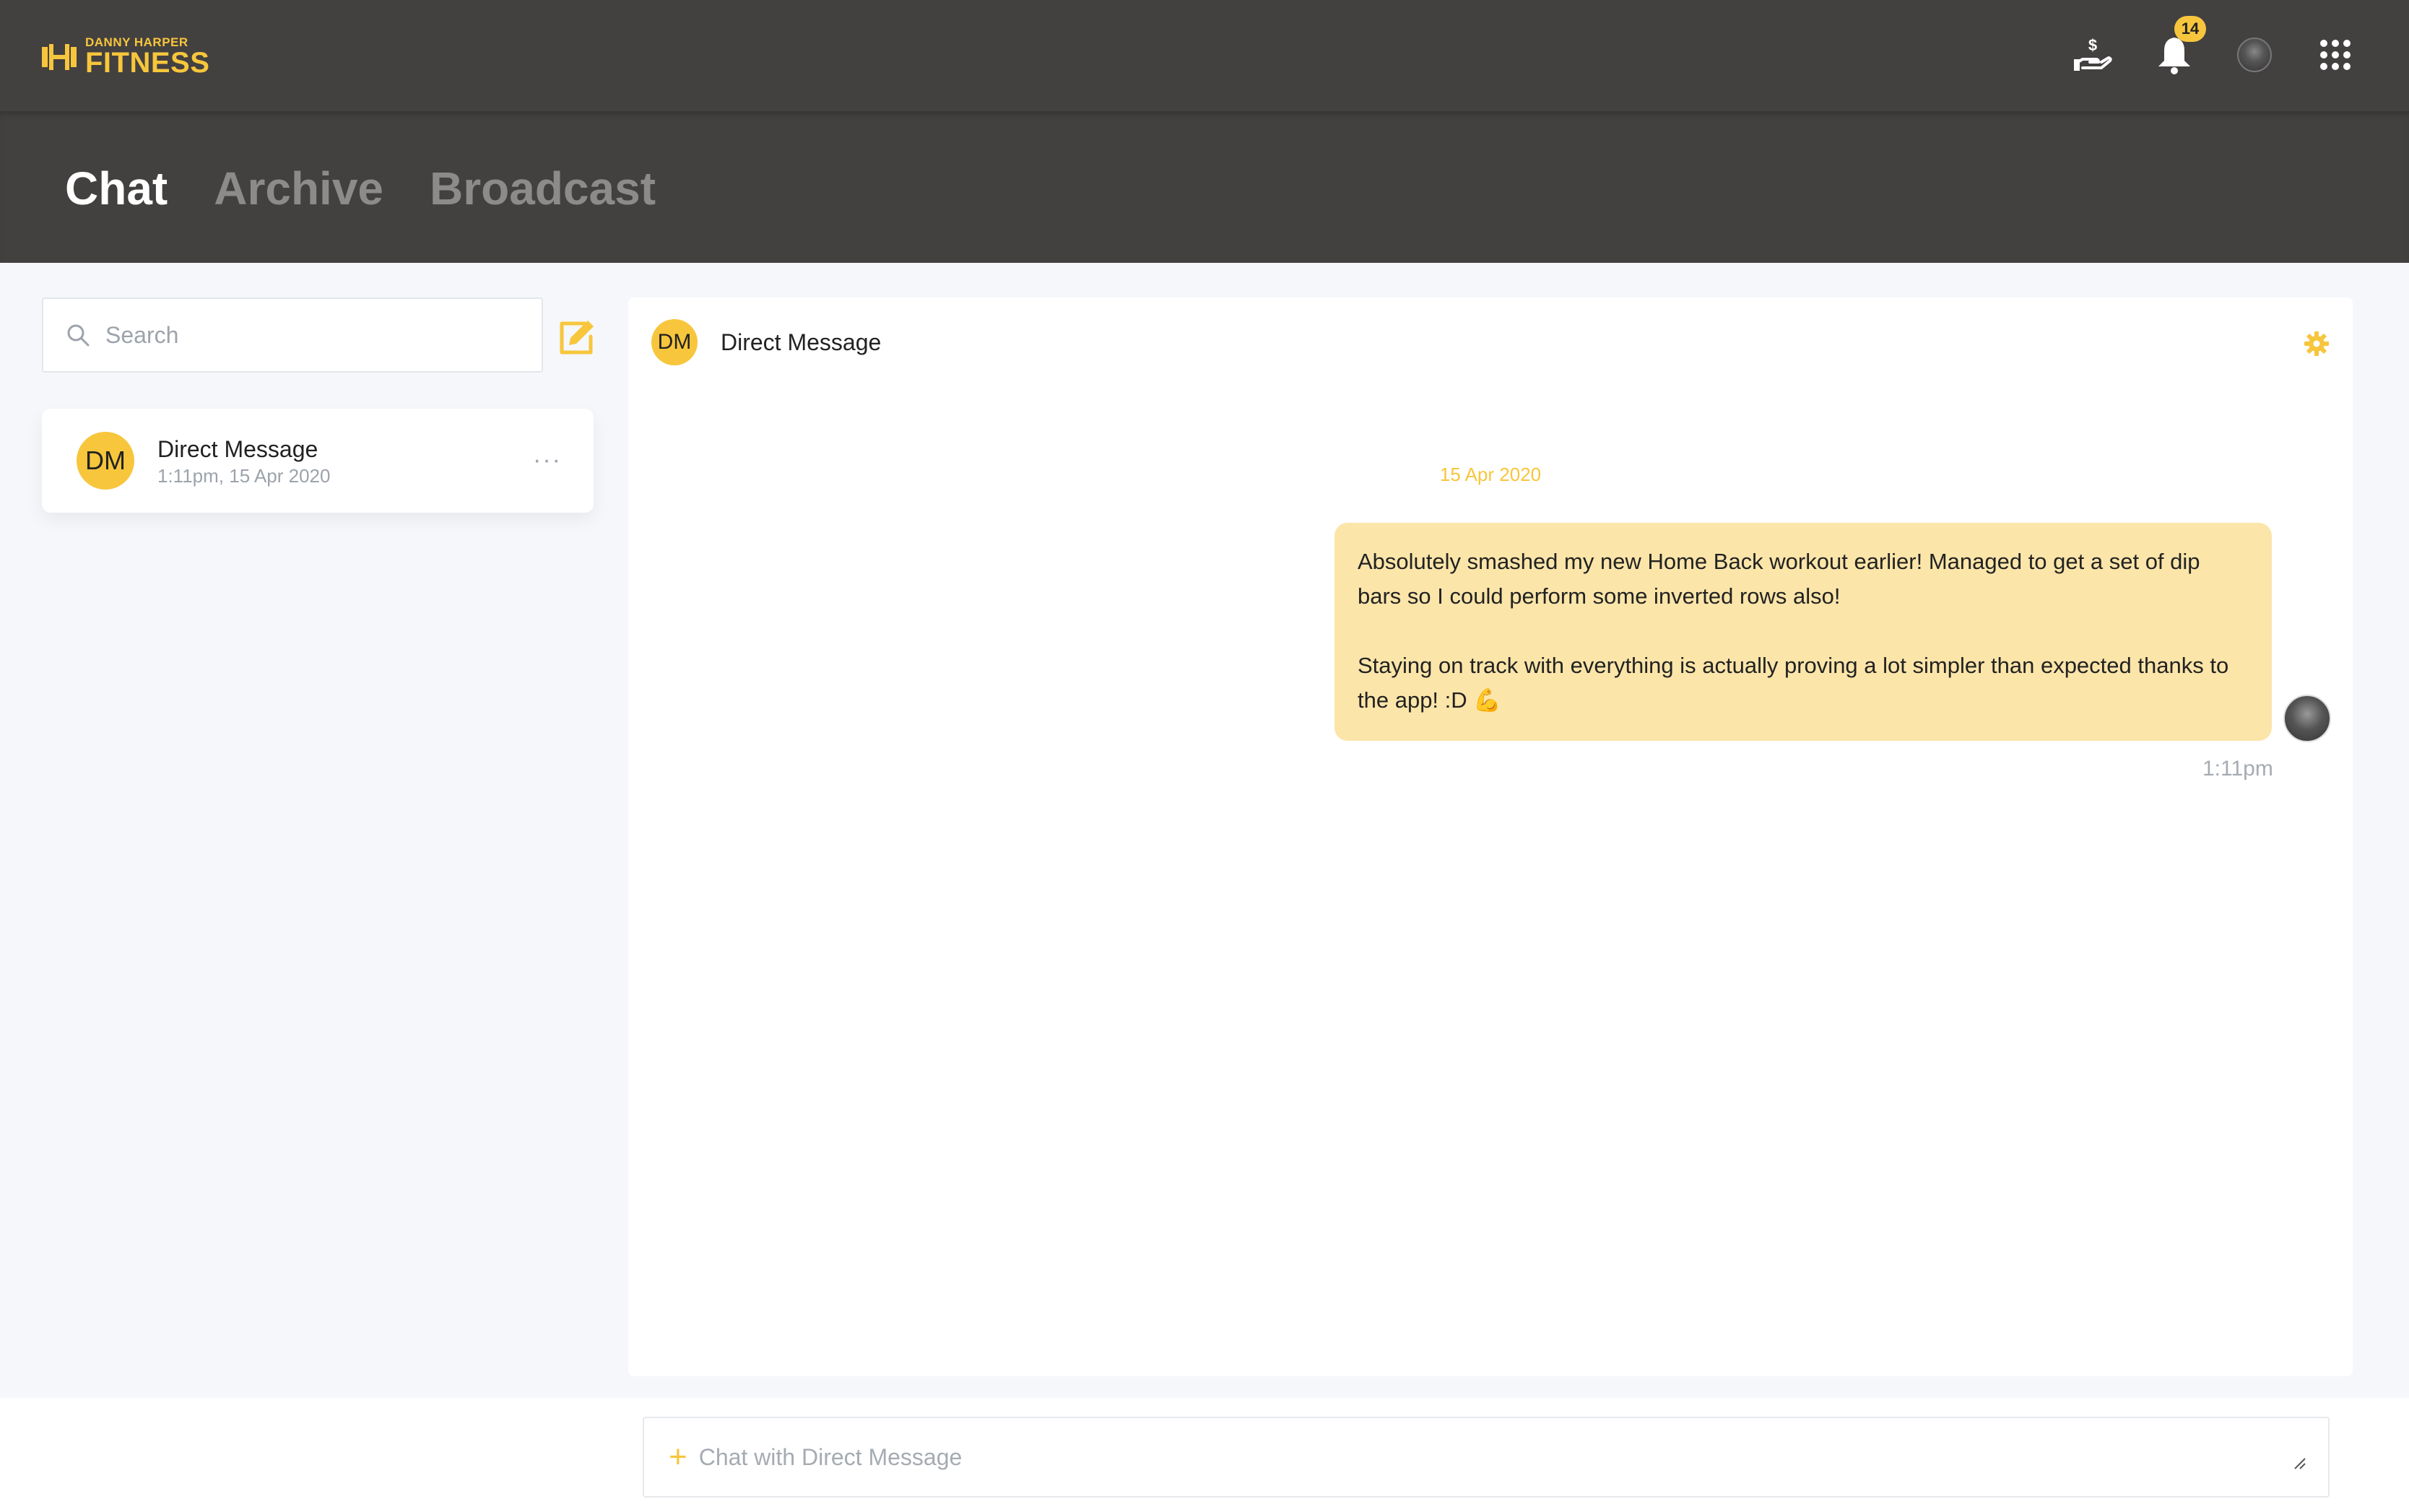 This screenshot has height=1512, width=2409. What do you see at coordinates (543, 188) in the screenshot?
I see `tab-broadcast: Broadcast` at bounding box center [543, 188].